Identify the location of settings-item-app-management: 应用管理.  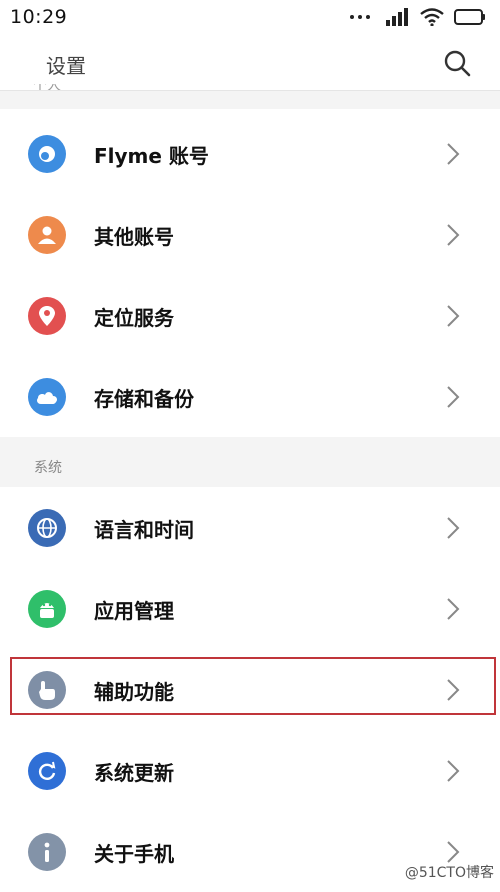
(250, 609).